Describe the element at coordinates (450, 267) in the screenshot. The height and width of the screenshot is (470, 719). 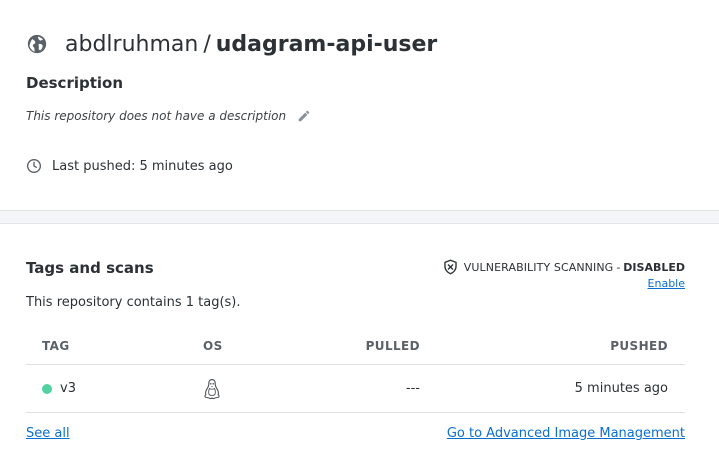
I see `shield-x-icon` at that location.